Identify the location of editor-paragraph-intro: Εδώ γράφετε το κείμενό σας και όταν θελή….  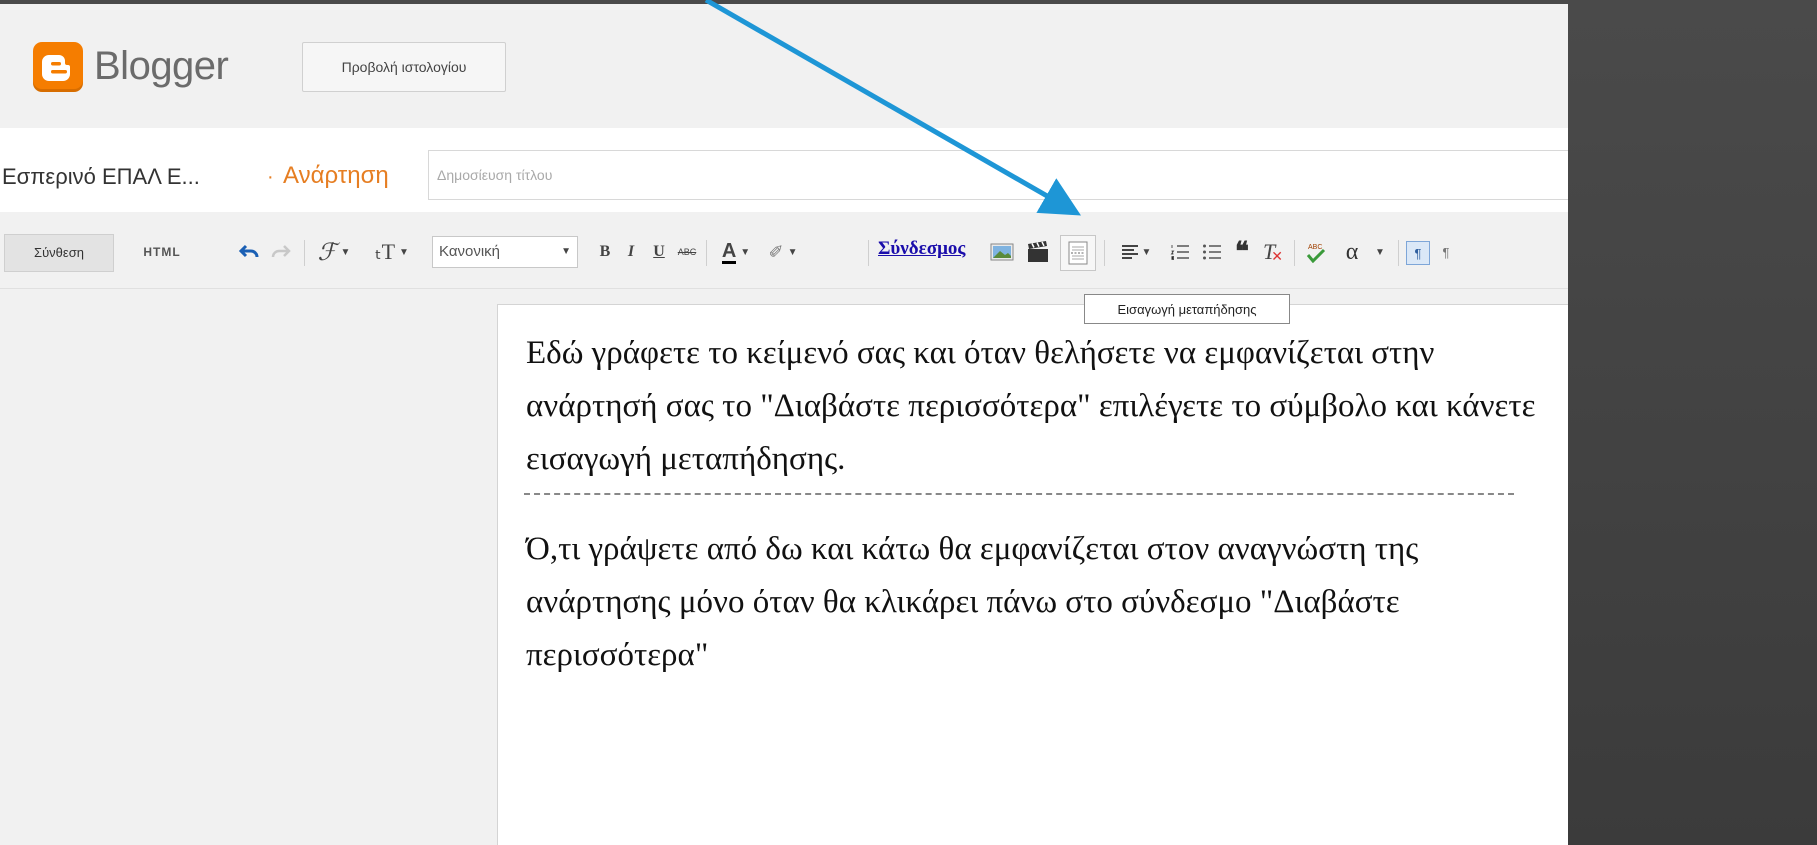
(1046, 406).